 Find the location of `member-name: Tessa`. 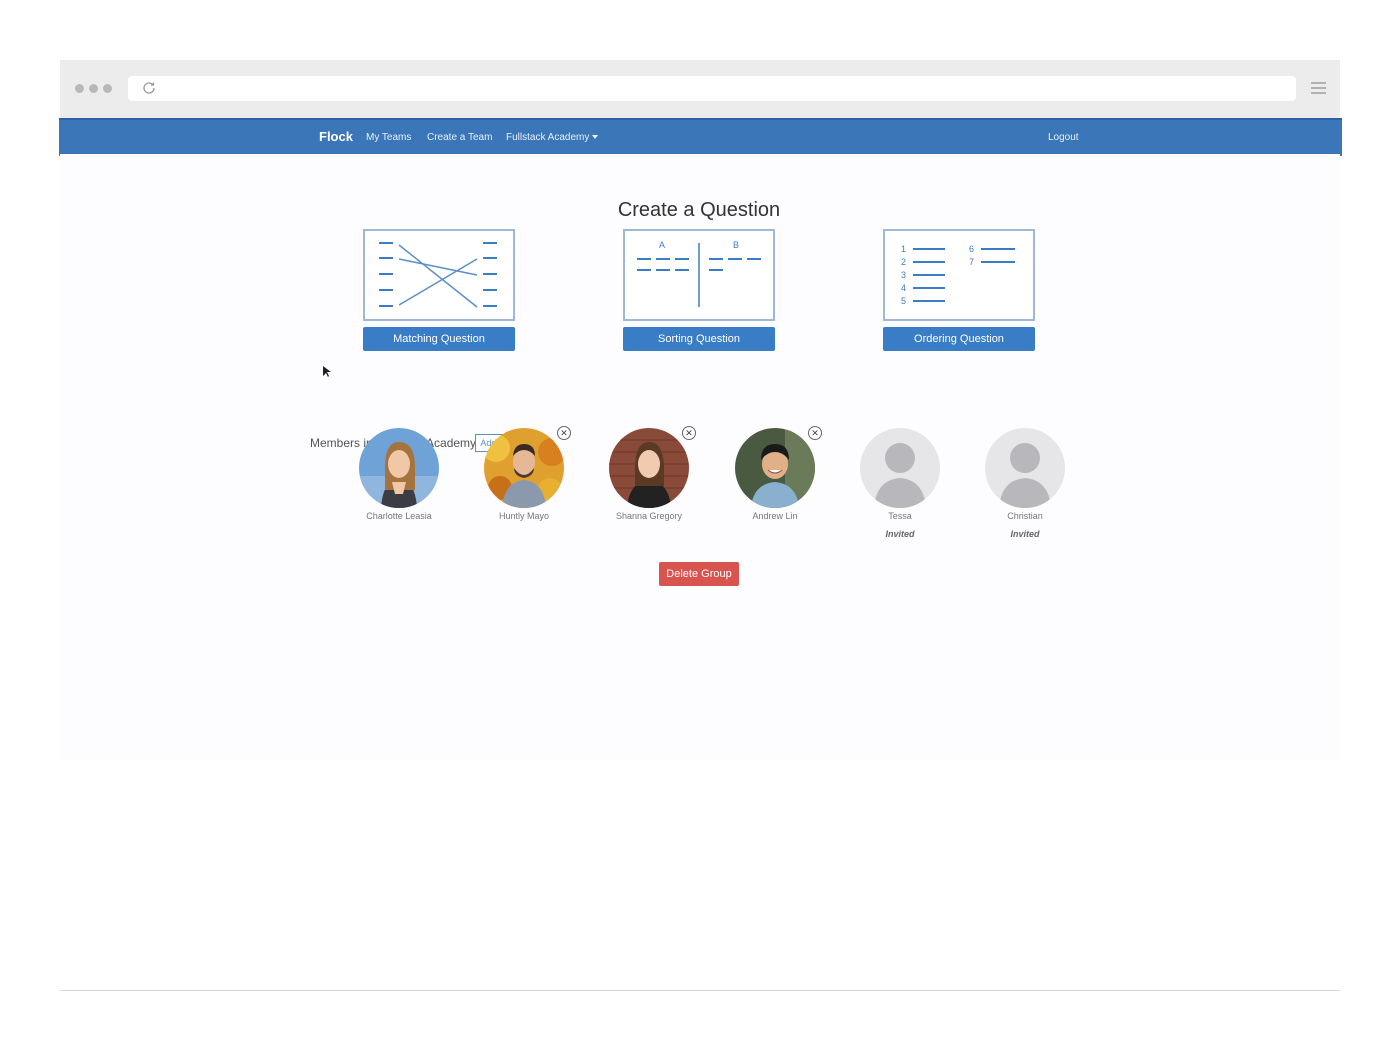

member-name: Tessa is located at coordinates (900, 516).